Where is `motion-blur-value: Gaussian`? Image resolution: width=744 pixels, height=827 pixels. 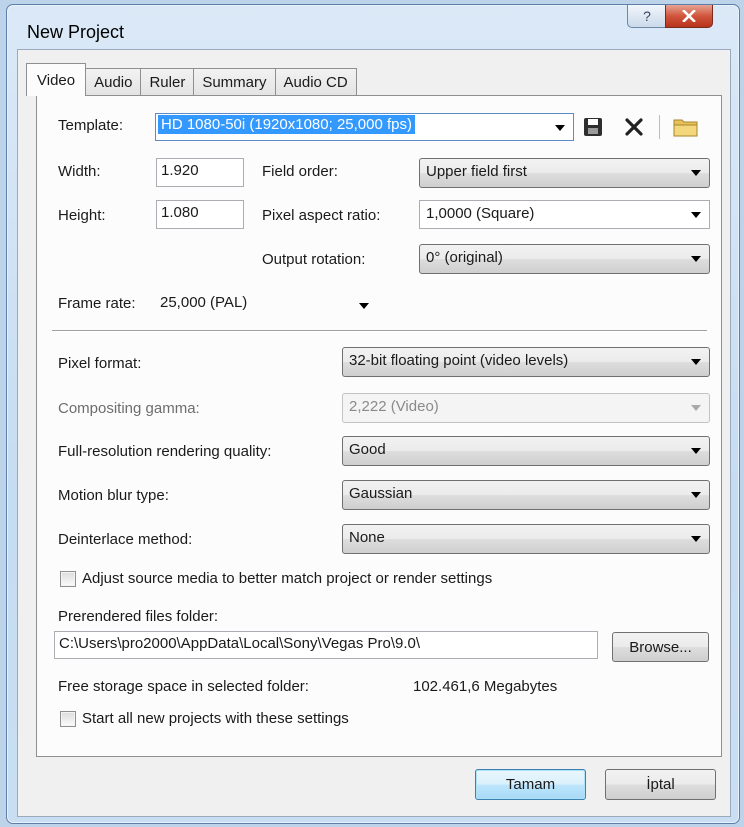
motion-blur-value: Gaussian is located at coordinates (381, 493).